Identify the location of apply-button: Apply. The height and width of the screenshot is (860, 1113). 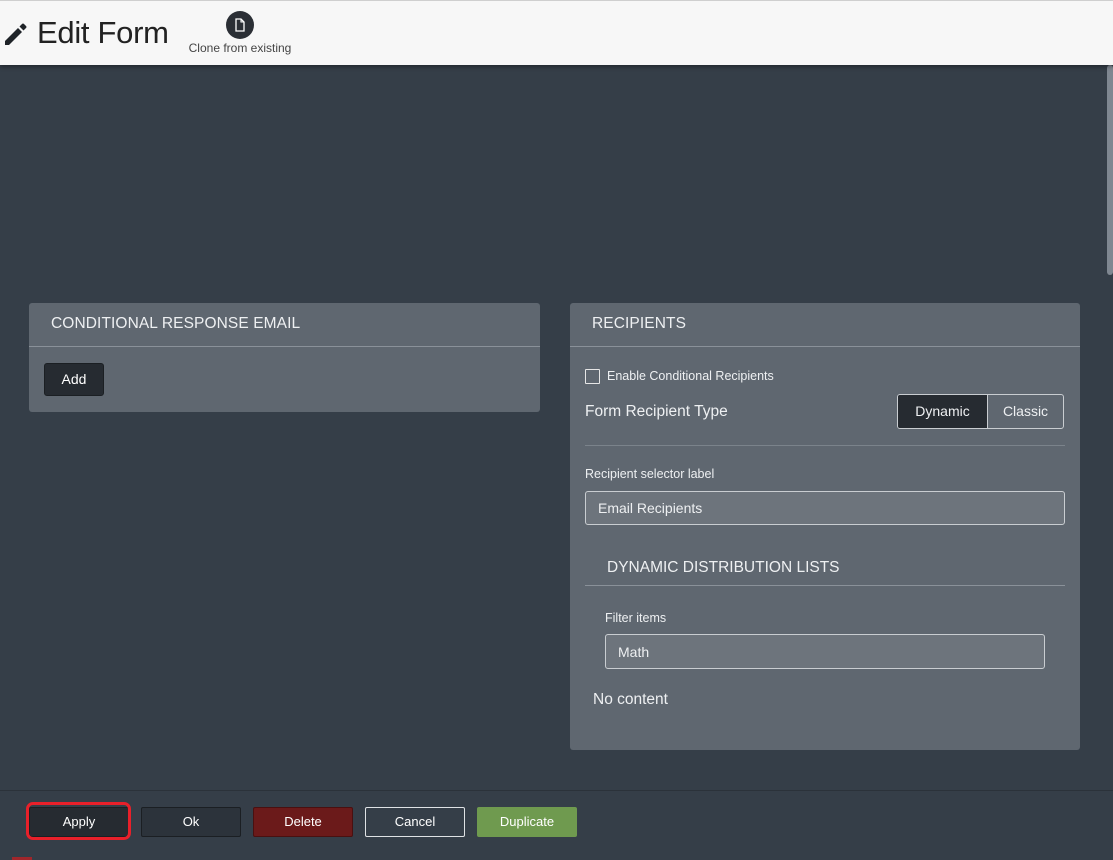
(79, 822).